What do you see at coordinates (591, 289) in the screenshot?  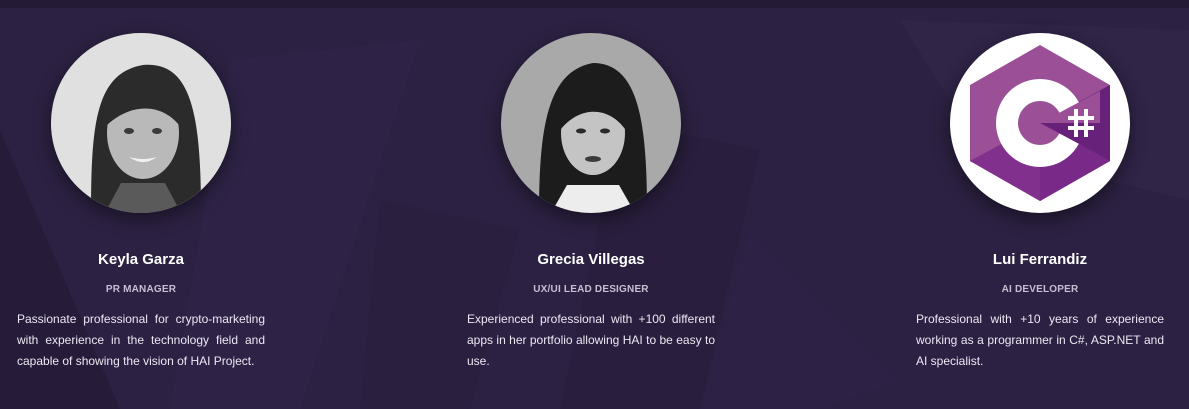 I see `member-role: UX/UI LEAD DESIGNER` at bounding box center [591, 289].